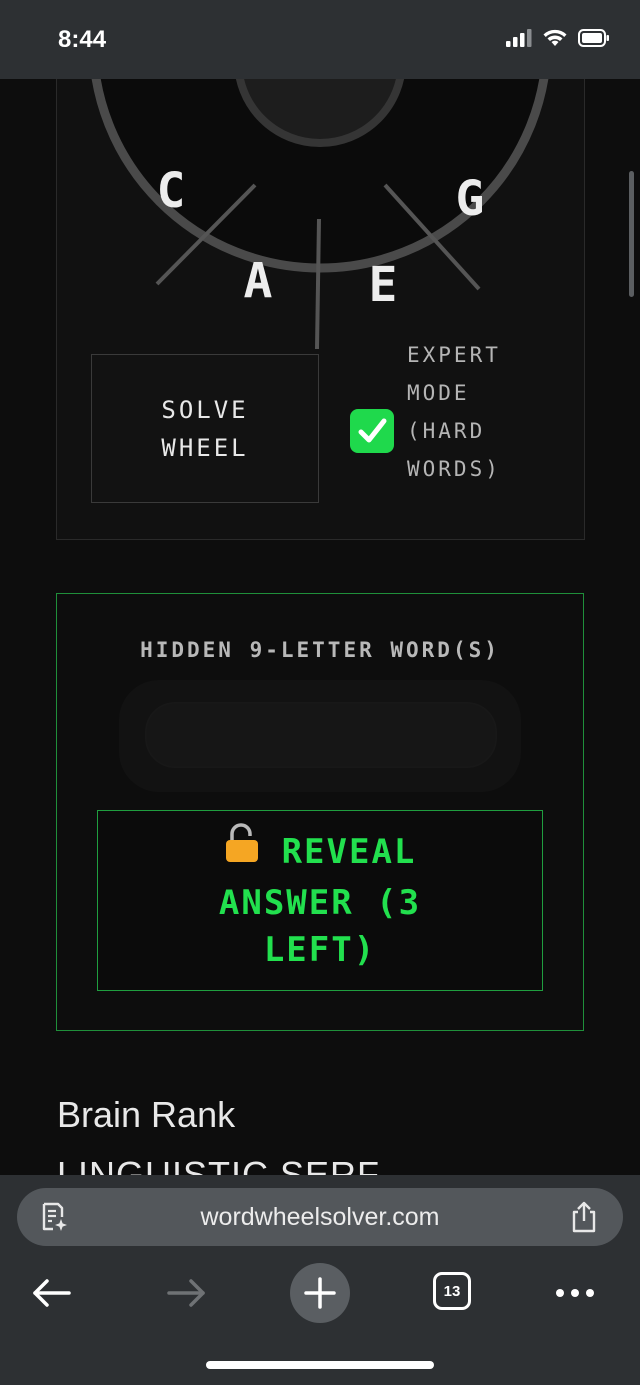  What do you see at coordinates (146, 1114) in the screenshot?
I see `brain-rank-label: Brain Rank` at bounding box center [146, 1114].